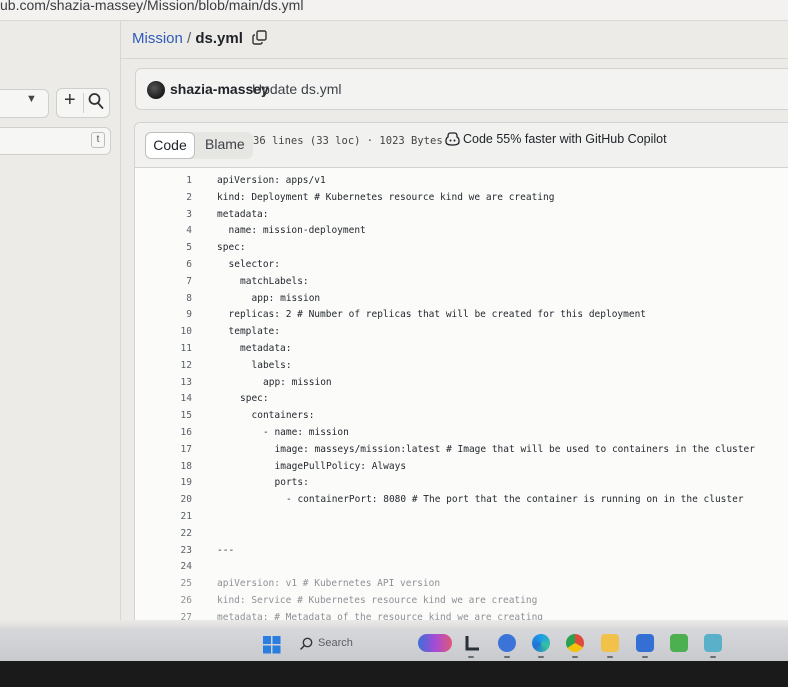 The height and width of the screenshot is (687, 788). Describe the element at coordinates (173, 499) in the screenshot. I see `line-number: 20` at that location.